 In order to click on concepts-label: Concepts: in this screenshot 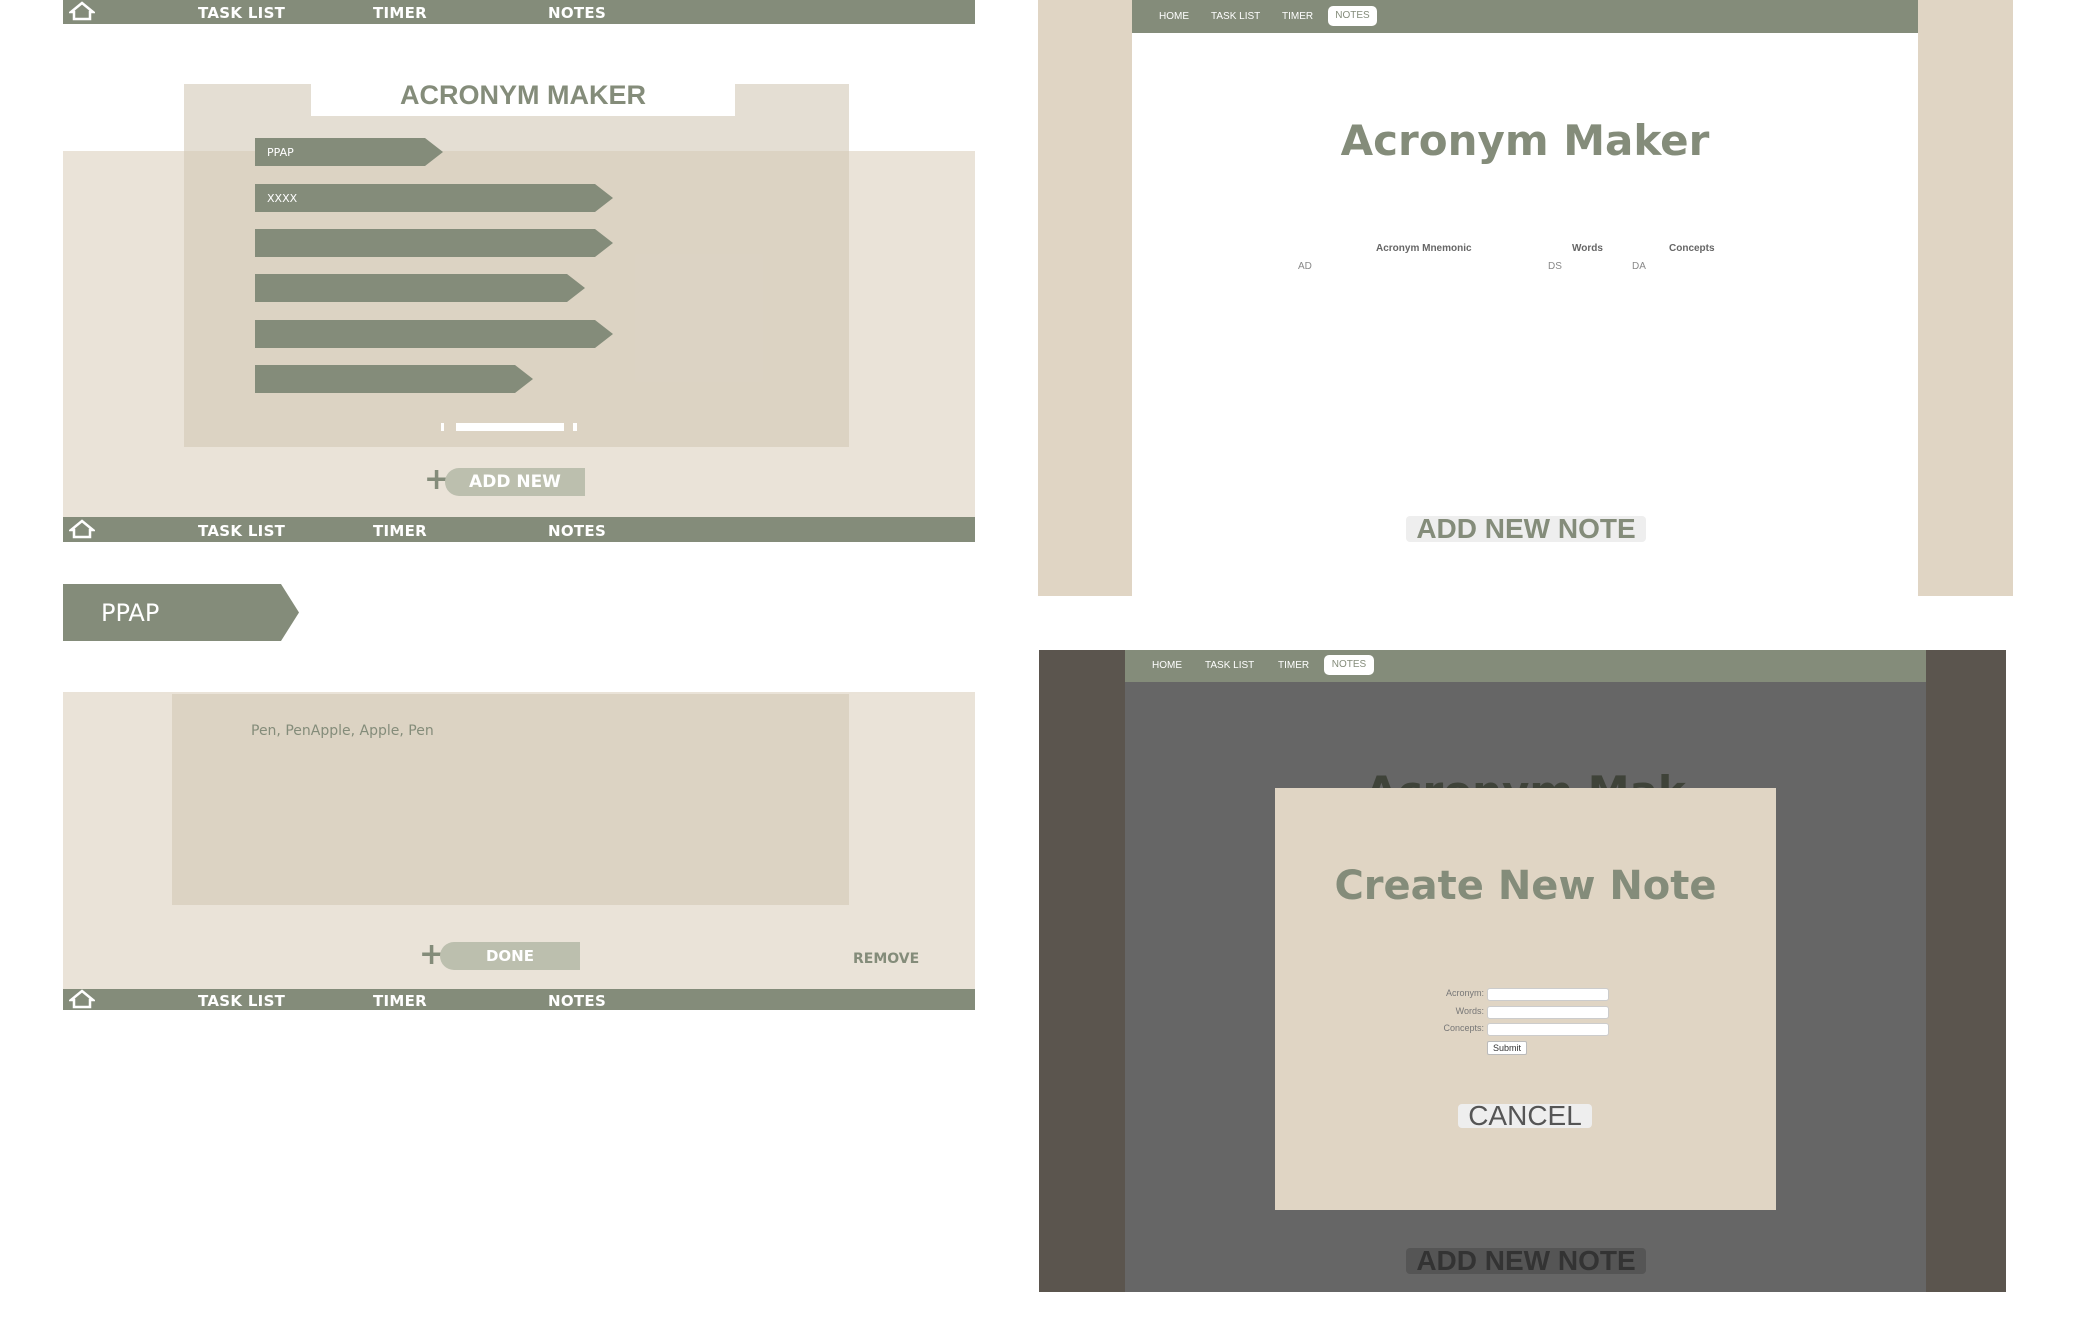, I will do `click(1463, 1028)`.